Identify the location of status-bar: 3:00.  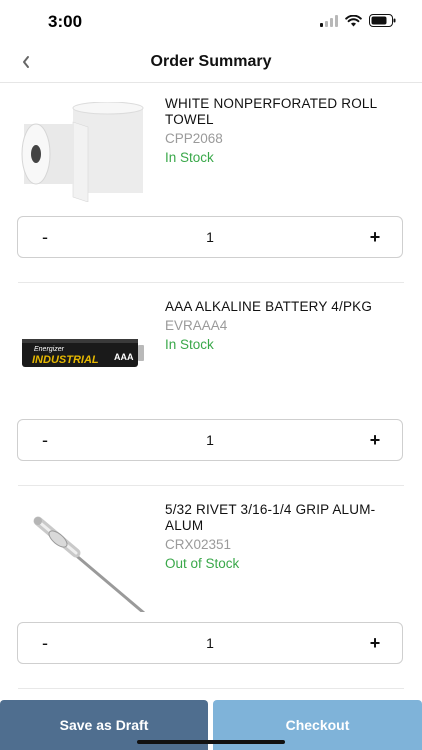
(211, 22).